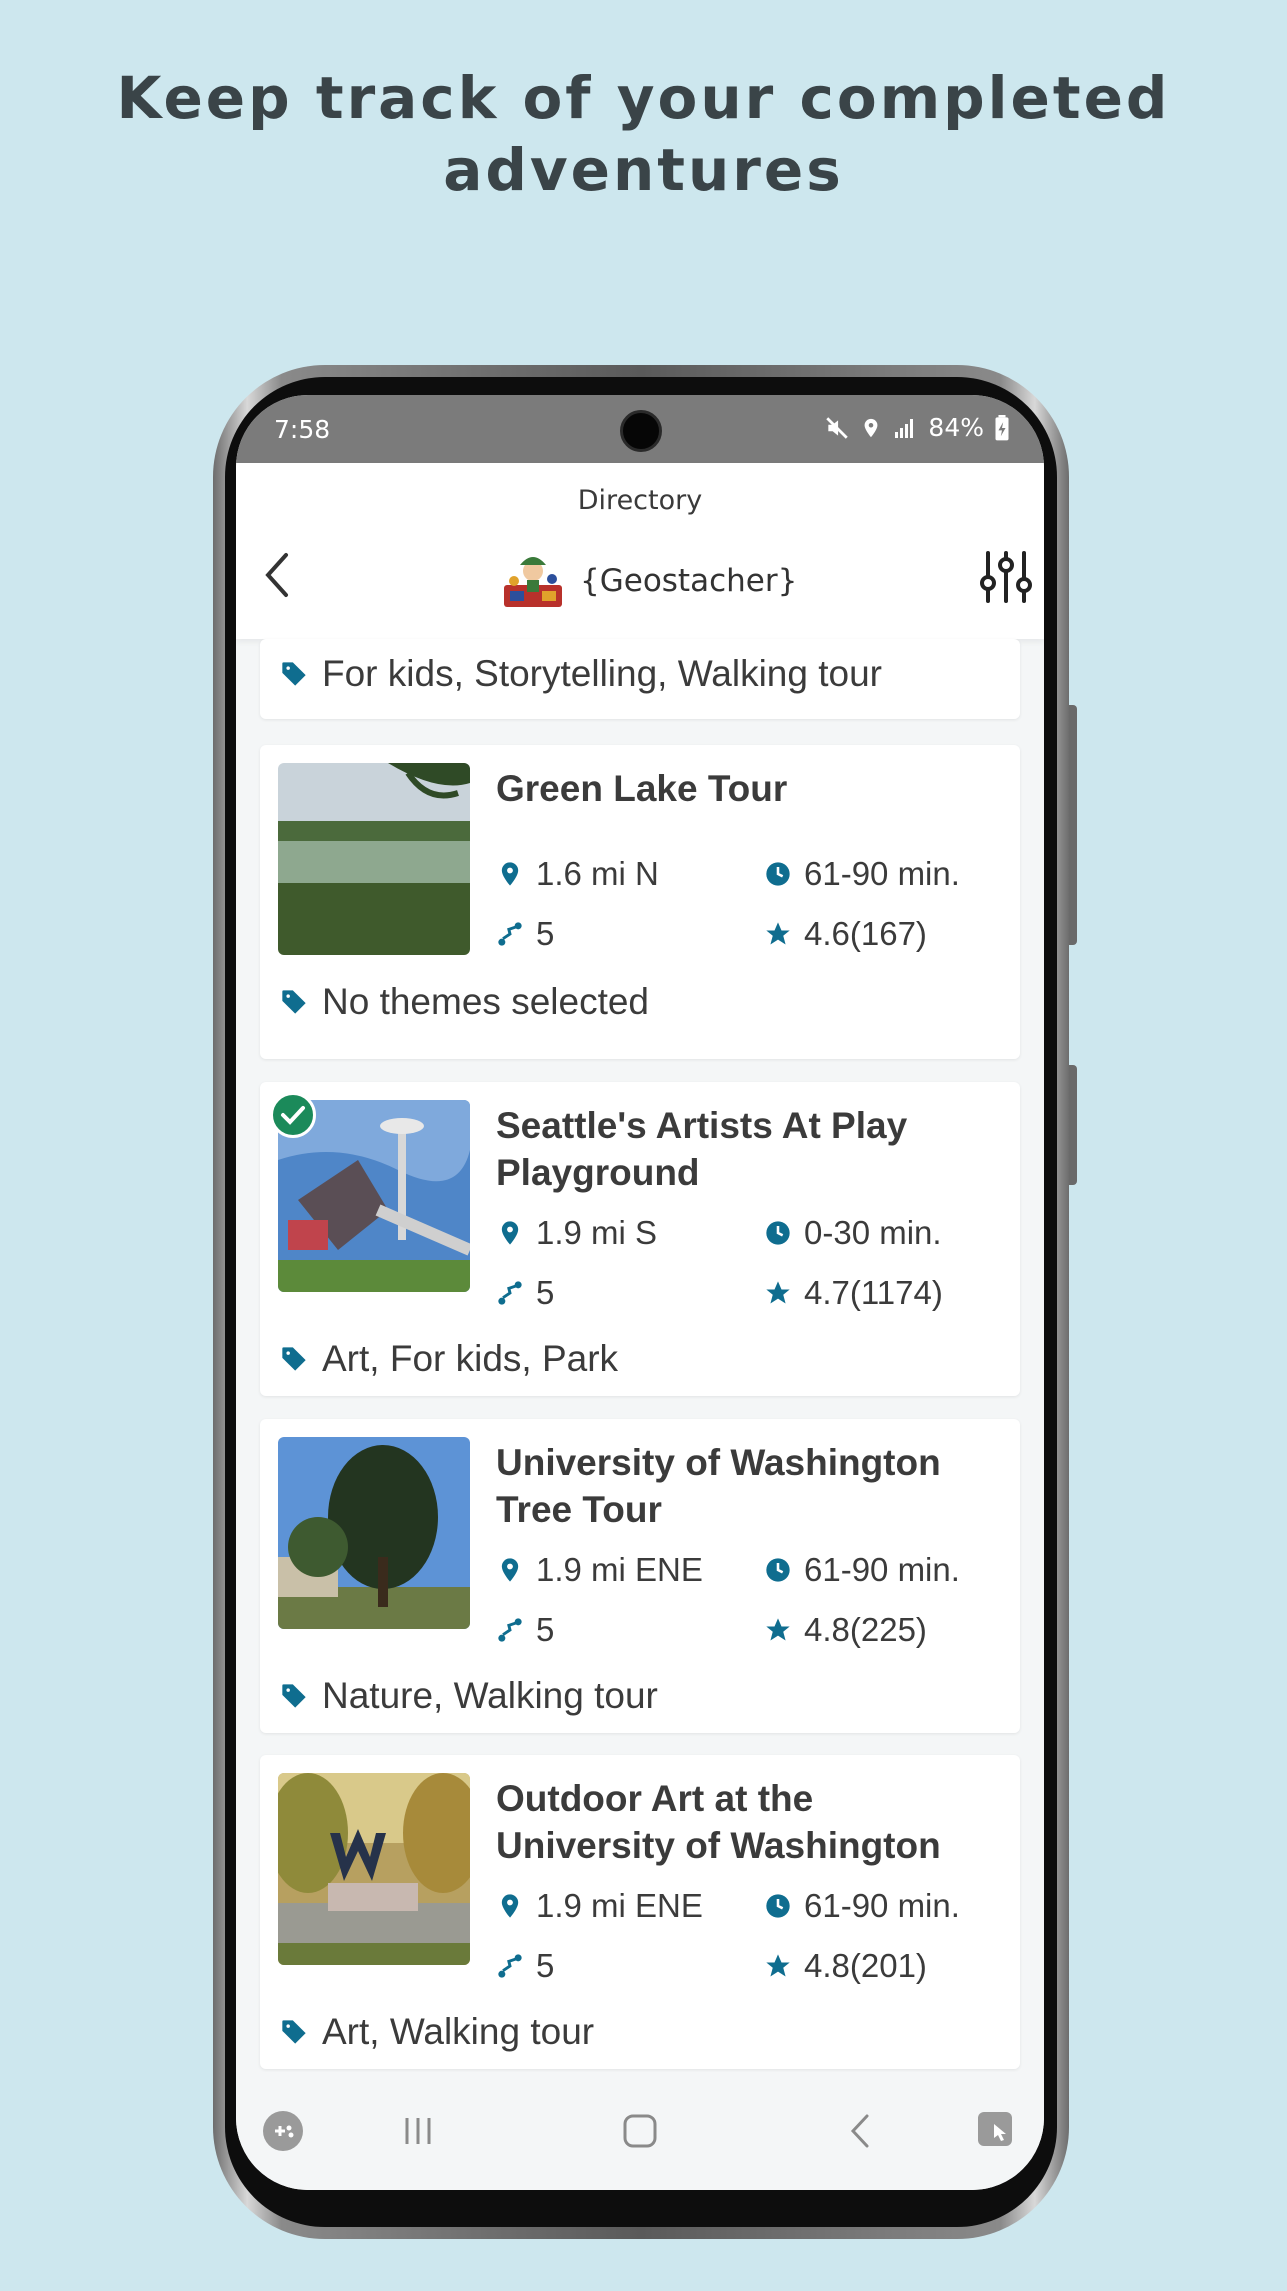 This screenshot has width=1287, height=2291. I want to click on tour-rating: 4.8(225), so click(845, 1630).